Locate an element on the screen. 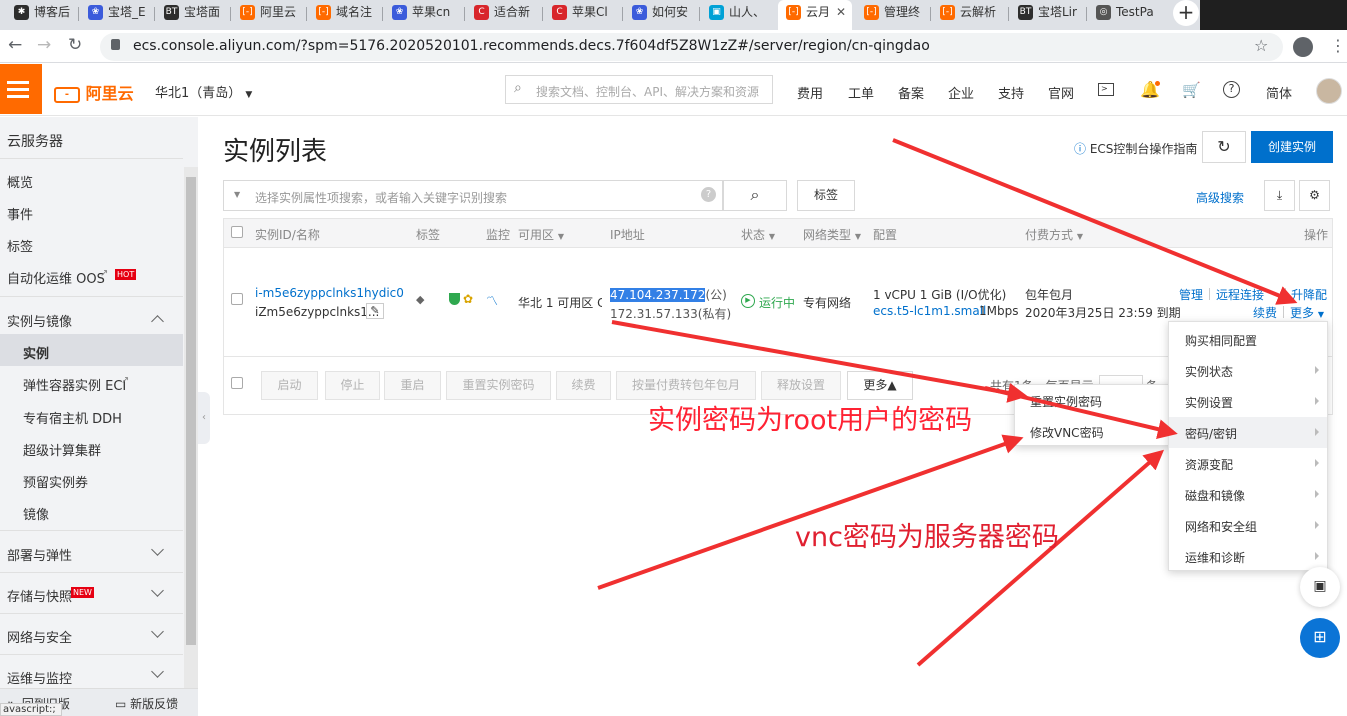 This screenshot has height=716, width=1347. arrow-to-vnc-password is located at coordinates (810, 512).